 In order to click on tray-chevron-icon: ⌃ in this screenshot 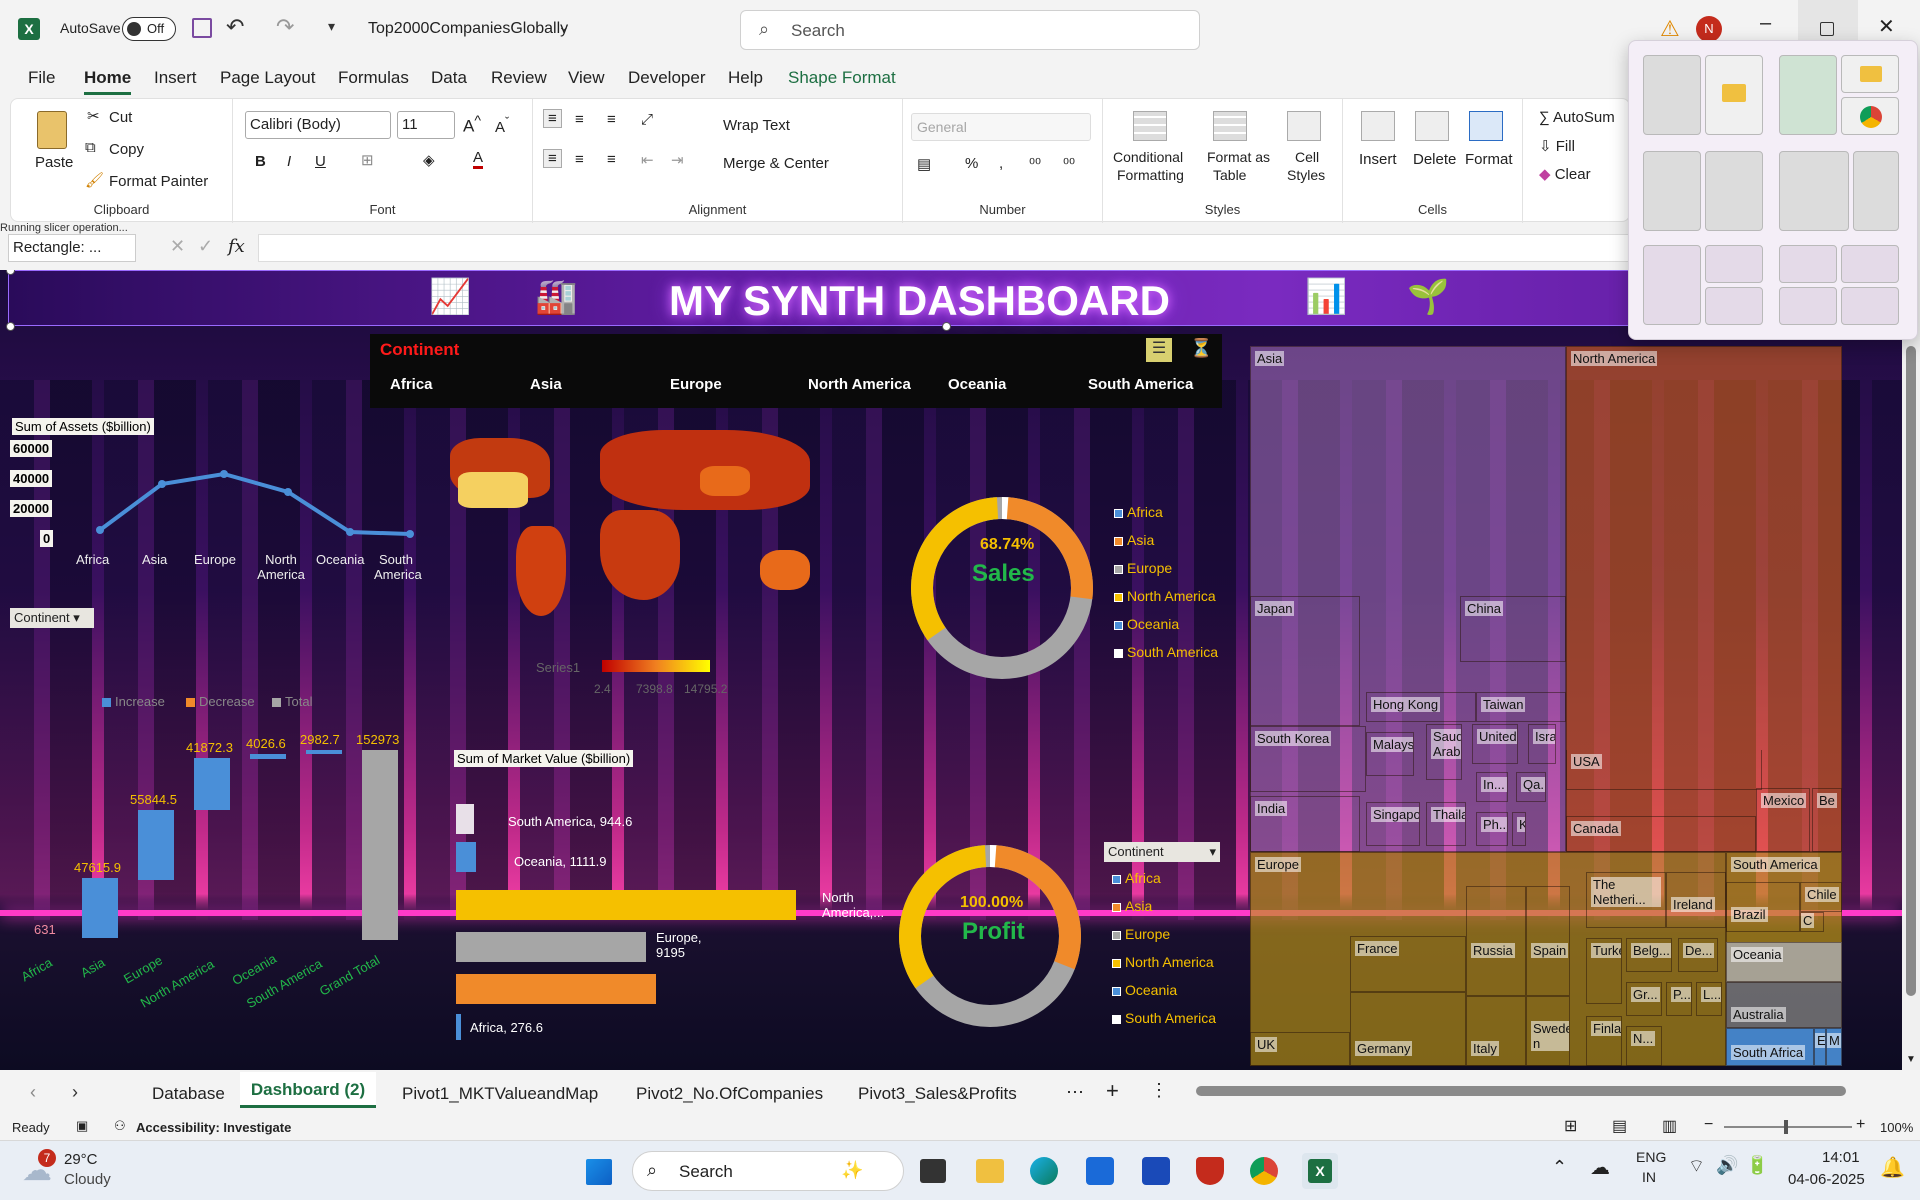, I will do `click(1559, 1167)`.